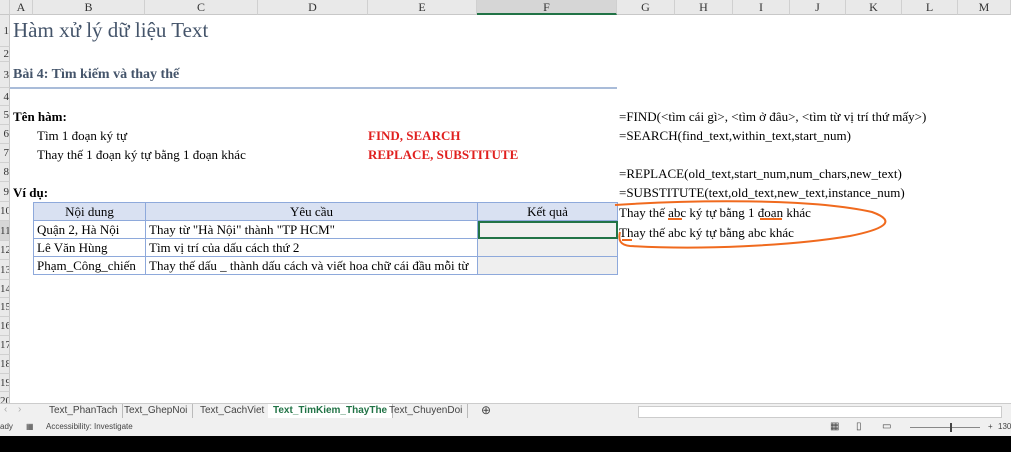  What do you see at coordinates (704, 7) in the screenshot?
I see `column-header: H` at bounding box center [704, 7].